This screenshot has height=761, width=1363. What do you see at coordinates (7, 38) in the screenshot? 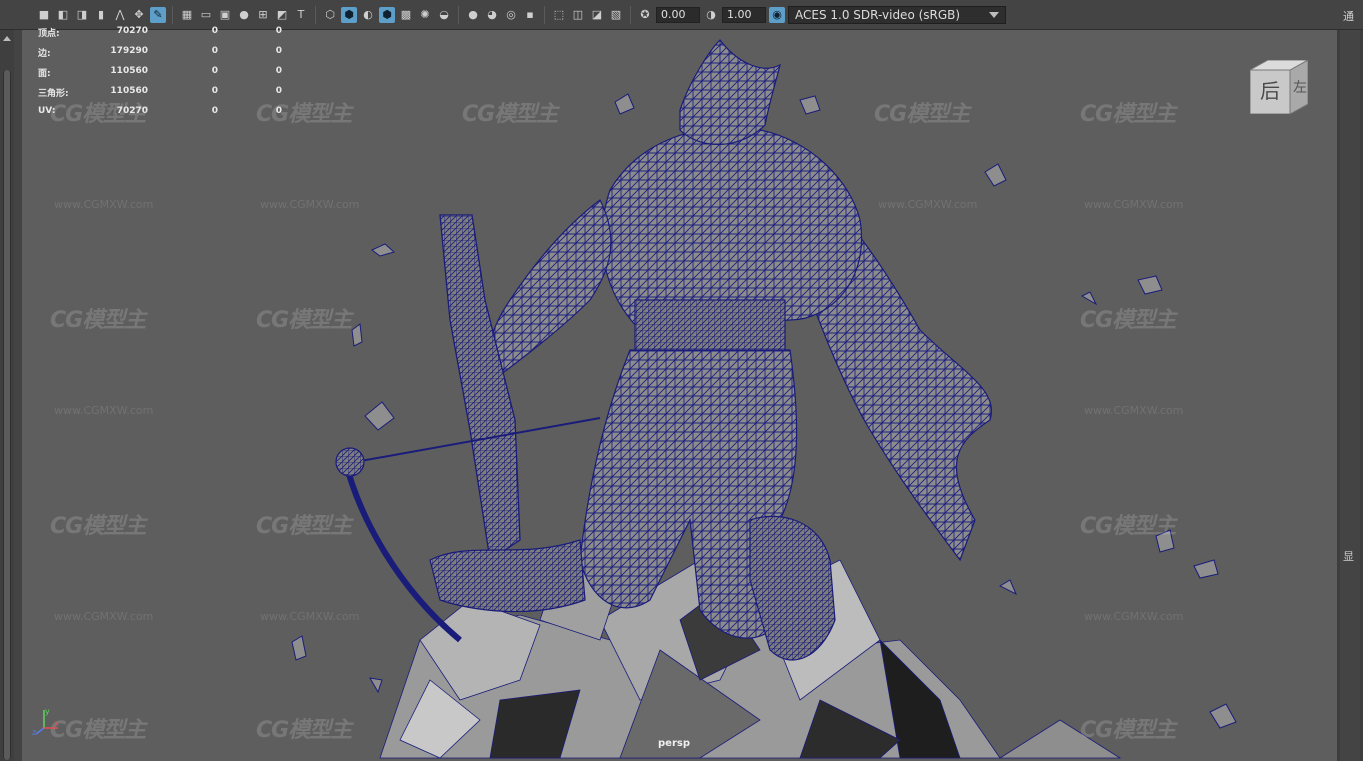
I see `scroll-up-icon` at bounding box center [7, 38].